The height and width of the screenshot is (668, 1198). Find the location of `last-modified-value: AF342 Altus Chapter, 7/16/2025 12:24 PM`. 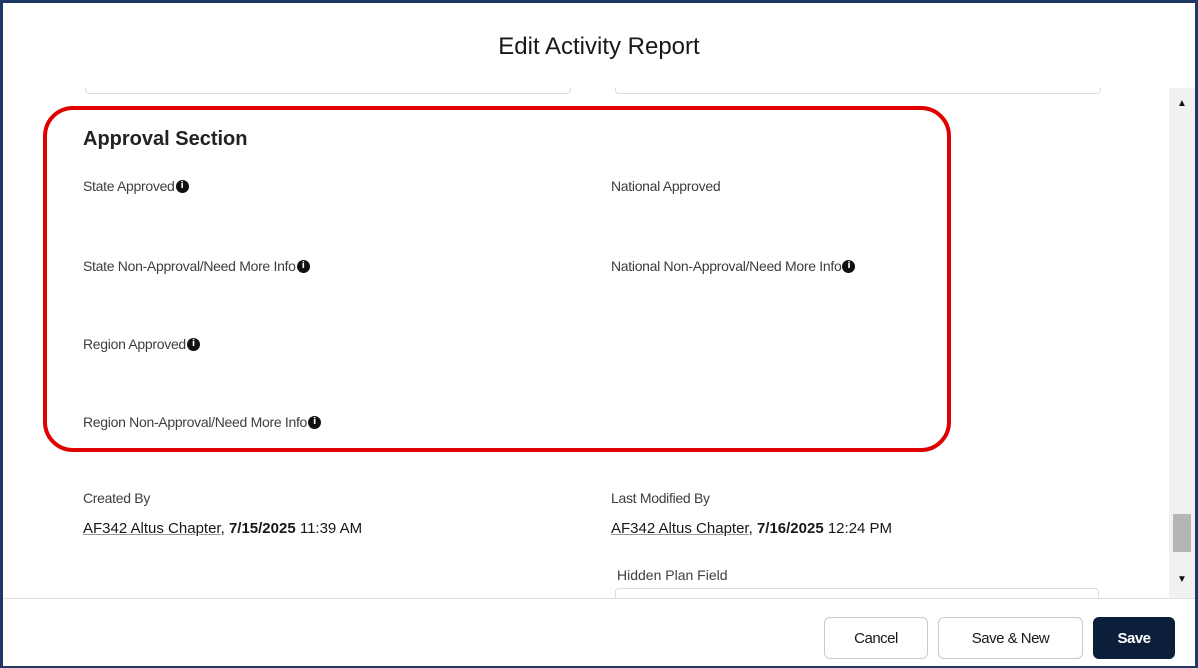

last-modified-value: AF342 Altus Chapter, 7/16/2025 12:24 PM is located at coordinates (752, 528).